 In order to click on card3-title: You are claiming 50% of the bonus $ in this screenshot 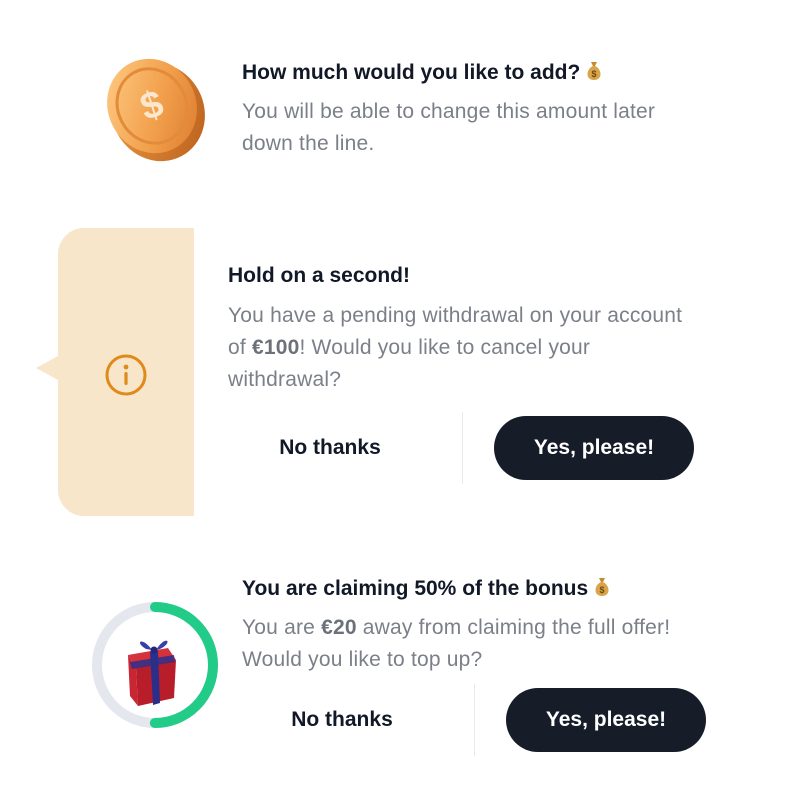, I will do `click(427, 590)`.